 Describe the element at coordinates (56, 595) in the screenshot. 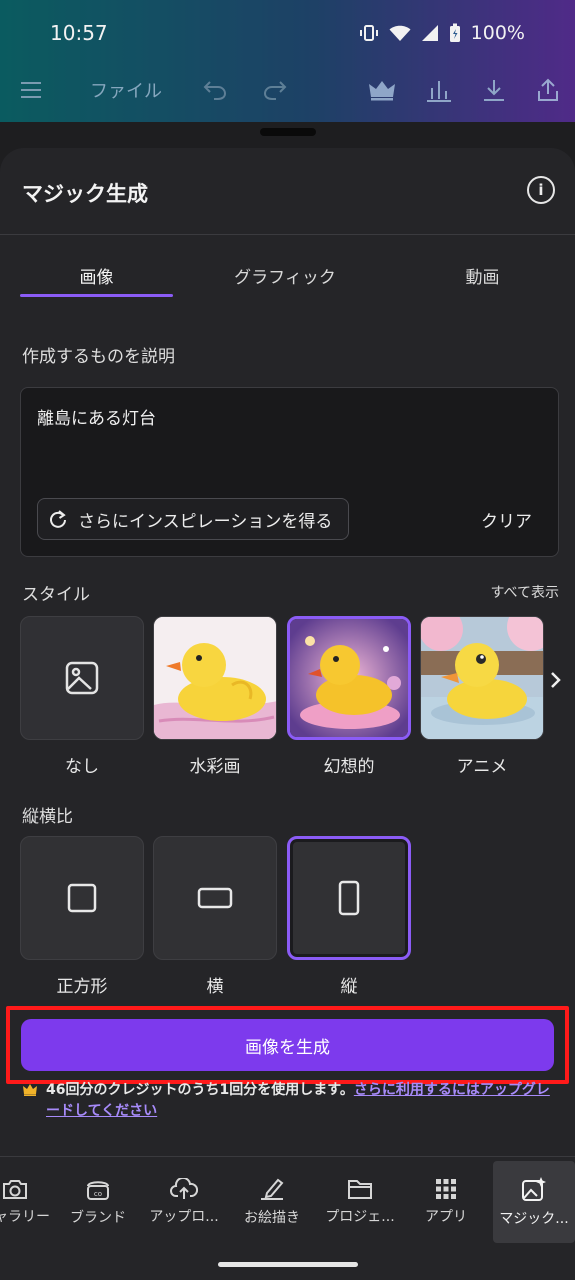

I see `style-label: スタイル` at that location.